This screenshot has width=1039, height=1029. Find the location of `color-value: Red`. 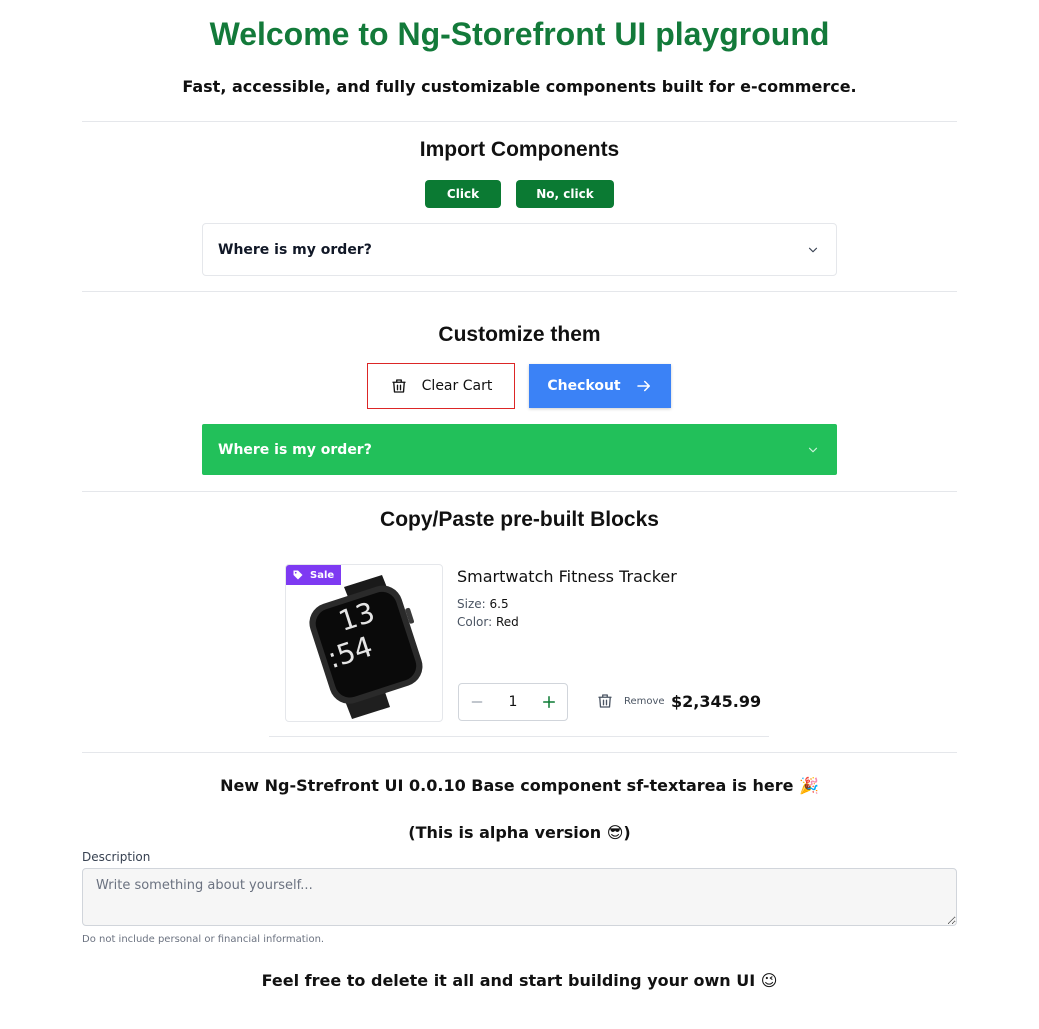

color-value: Red is located at coordinates (507, 622).